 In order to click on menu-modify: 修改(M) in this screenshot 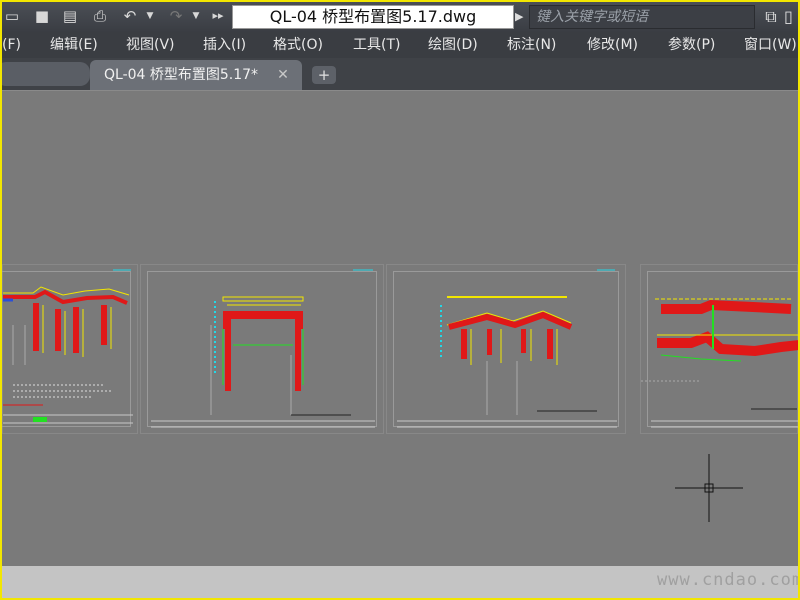, I will do `click(612, 45)`.